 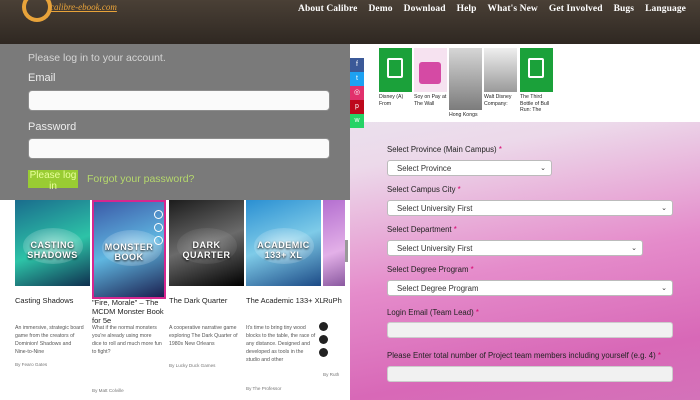 I want to click on campus-city-label: Select Campus City *, so click(x=424, y=189).